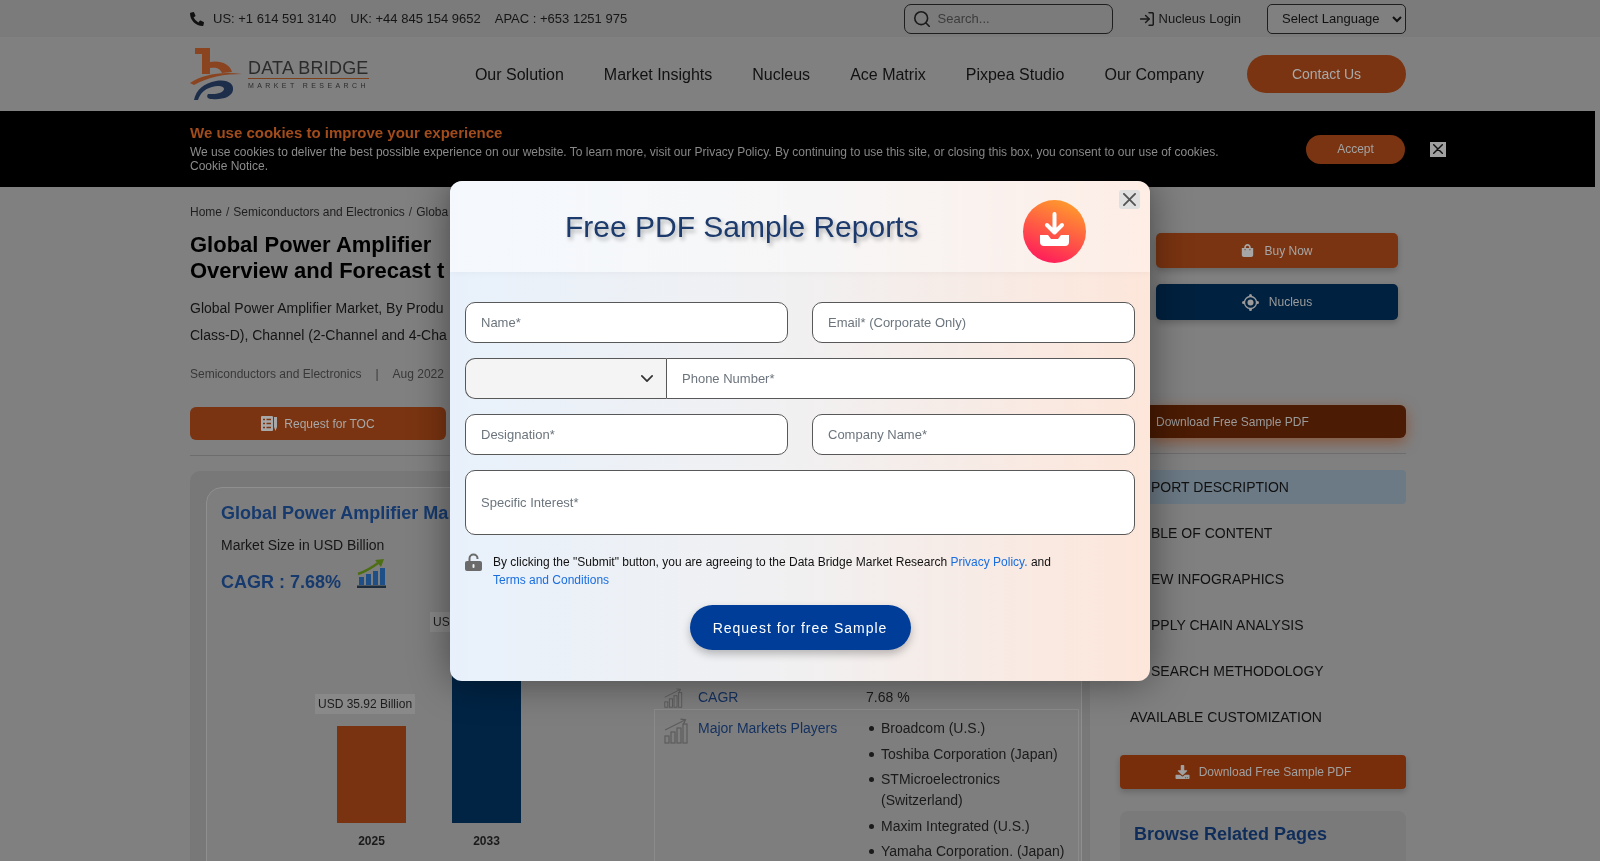 This screenshot has width=1600, height=861. Describe the element at coordinates (800, 502) in the screenshot. I see `textarea-field: Specific Interest*` at that location.